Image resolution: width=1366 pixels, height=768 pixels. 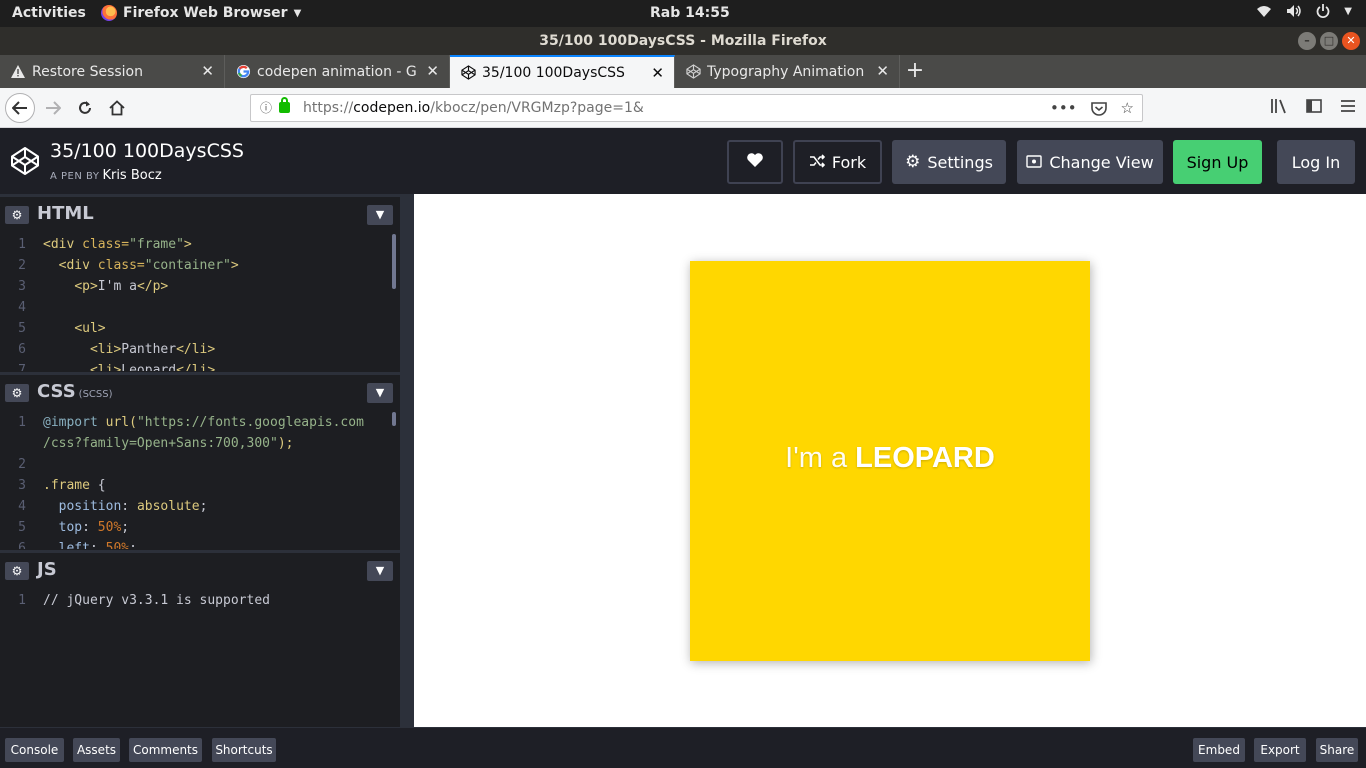 What do you see at coordinates (53, 108) in the screenshot?
I see `forward-button` at bounding box center [53, 108].